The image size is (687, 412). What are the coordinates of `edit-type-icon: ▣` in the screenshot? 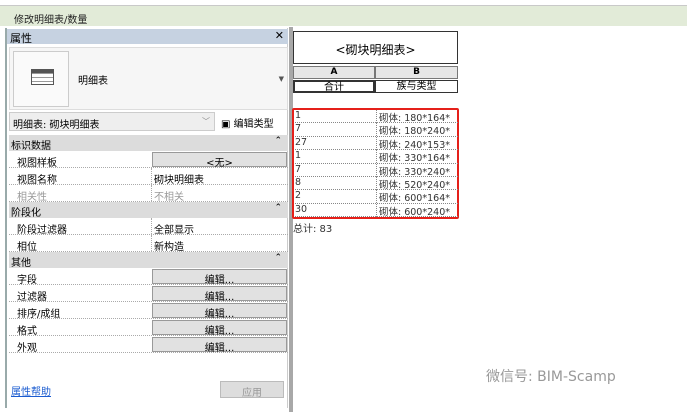 It's located at (226, 124).